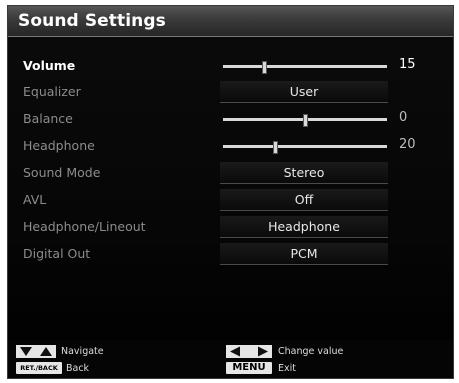 Image resolution: width=459 pixels, height=383 pixels. I want to click on balance-value: 0, so click(403, 117).